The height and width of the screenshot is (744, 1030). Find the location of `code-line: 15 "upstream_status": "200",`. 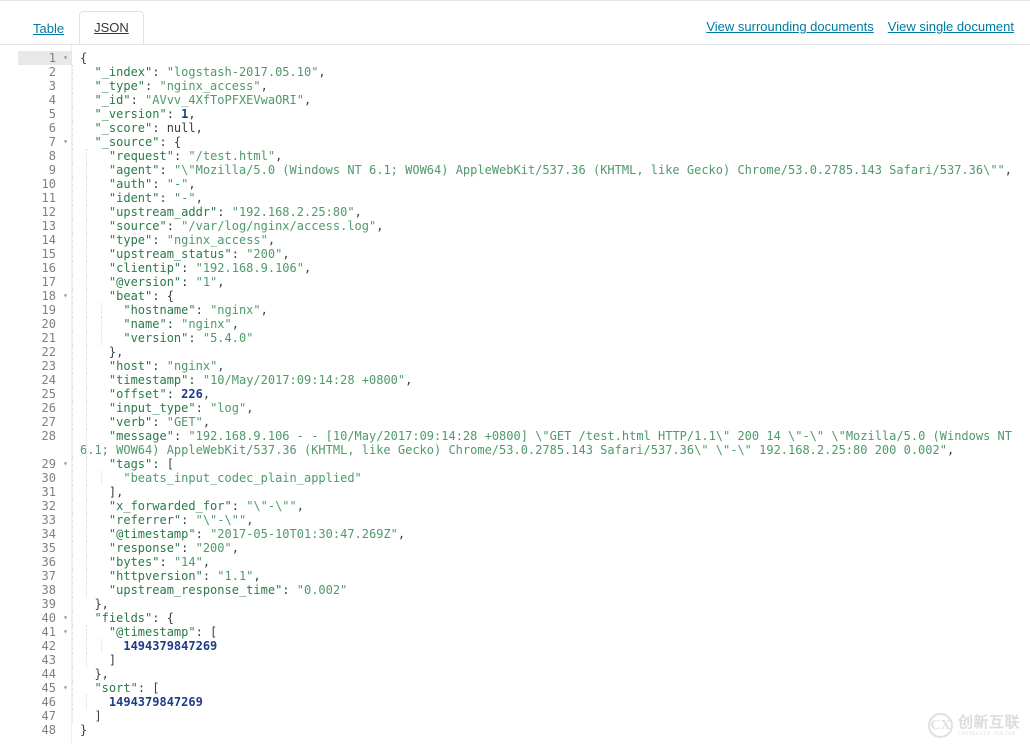

code-line: 15 "upstream_status": "200", is located at coordinates (515, 254).